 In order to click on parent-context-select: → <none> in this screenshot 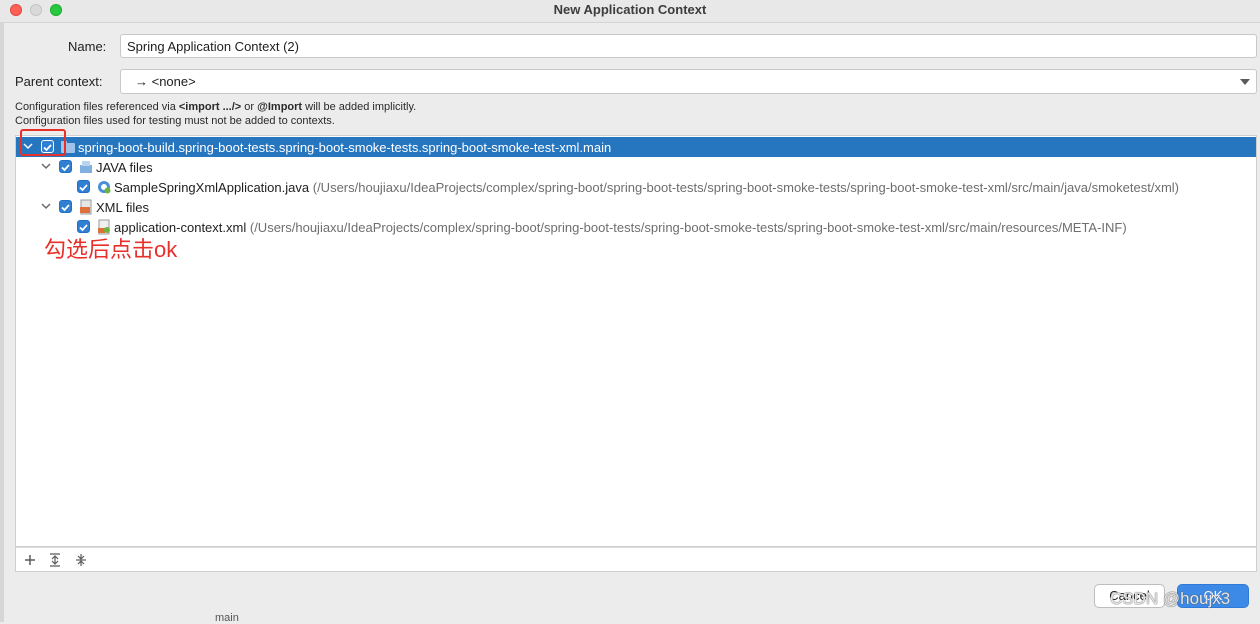, I will do `click(688, 81)`.